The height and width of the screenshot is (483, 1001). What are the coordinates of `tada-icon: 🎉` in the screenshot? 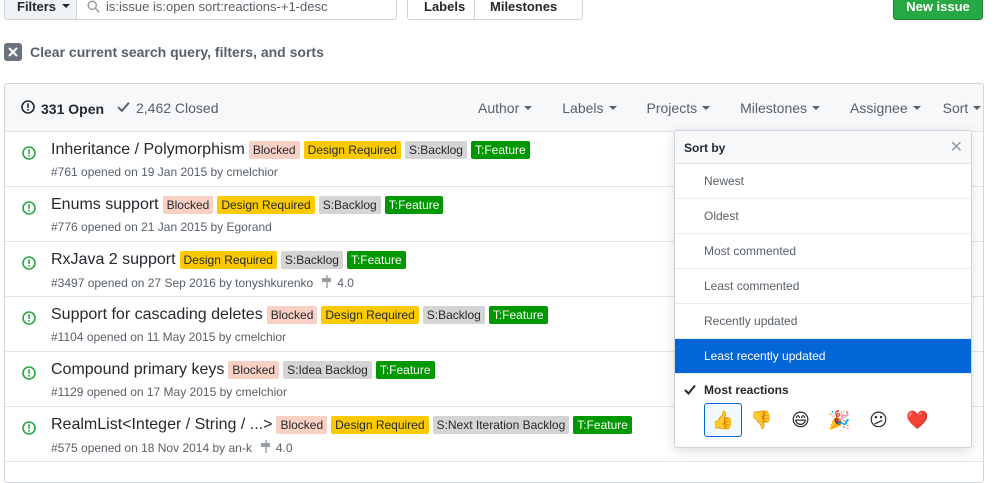 It's located at (839, 420).